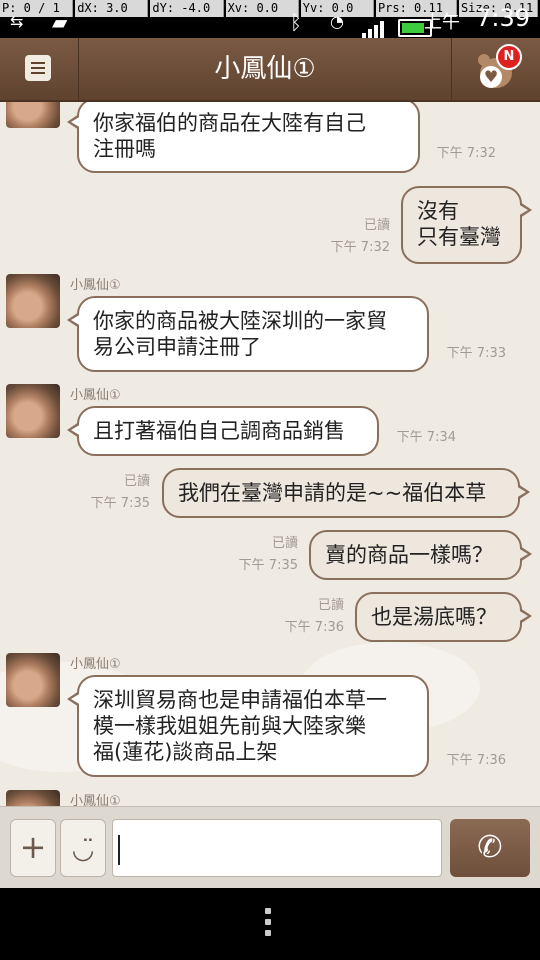  I want to click on wifi-icon: ◔, so click(337, 21).